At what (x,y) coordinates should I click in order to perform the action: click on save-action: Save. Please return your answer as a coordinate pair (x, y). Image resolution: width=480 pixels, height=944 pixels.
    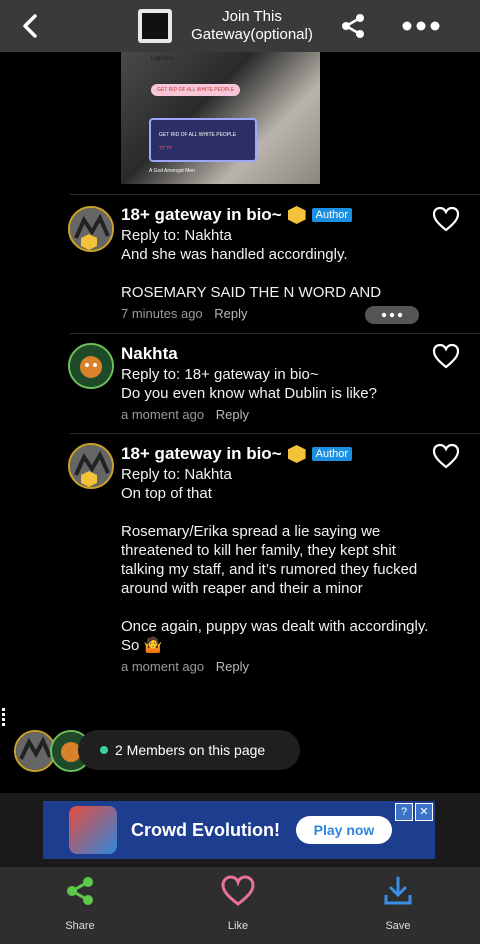
    Looking at the image, I should click on (398, 903).